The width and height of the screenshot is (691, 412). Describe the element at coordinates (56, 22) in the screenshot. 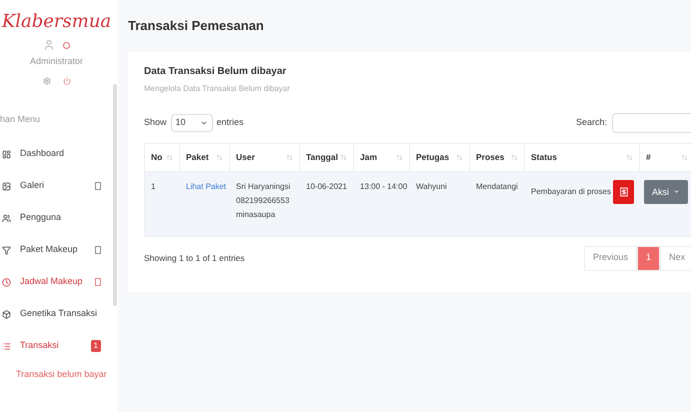

I see `logo: Klabersmua` at that location.